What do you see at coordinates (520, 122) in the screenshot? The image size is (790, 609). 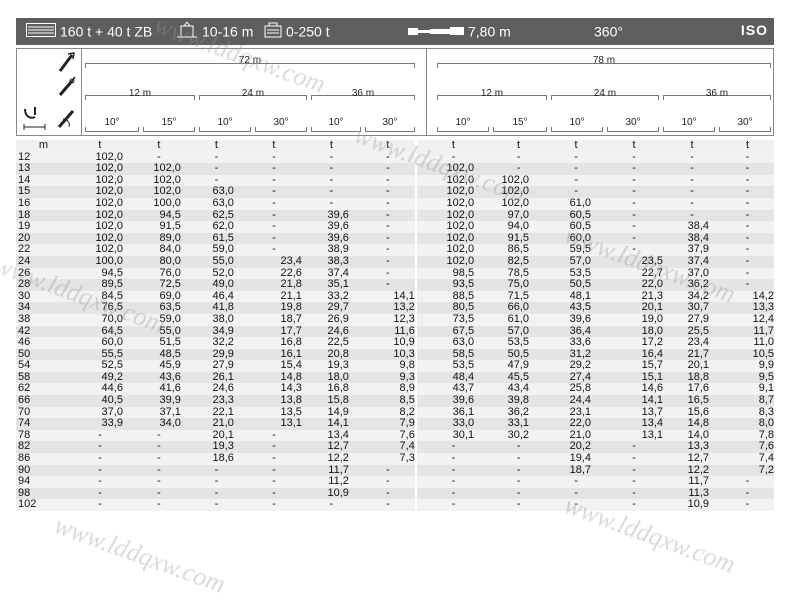 I see `angle-label: 15°` at bounding box center [520, 122].